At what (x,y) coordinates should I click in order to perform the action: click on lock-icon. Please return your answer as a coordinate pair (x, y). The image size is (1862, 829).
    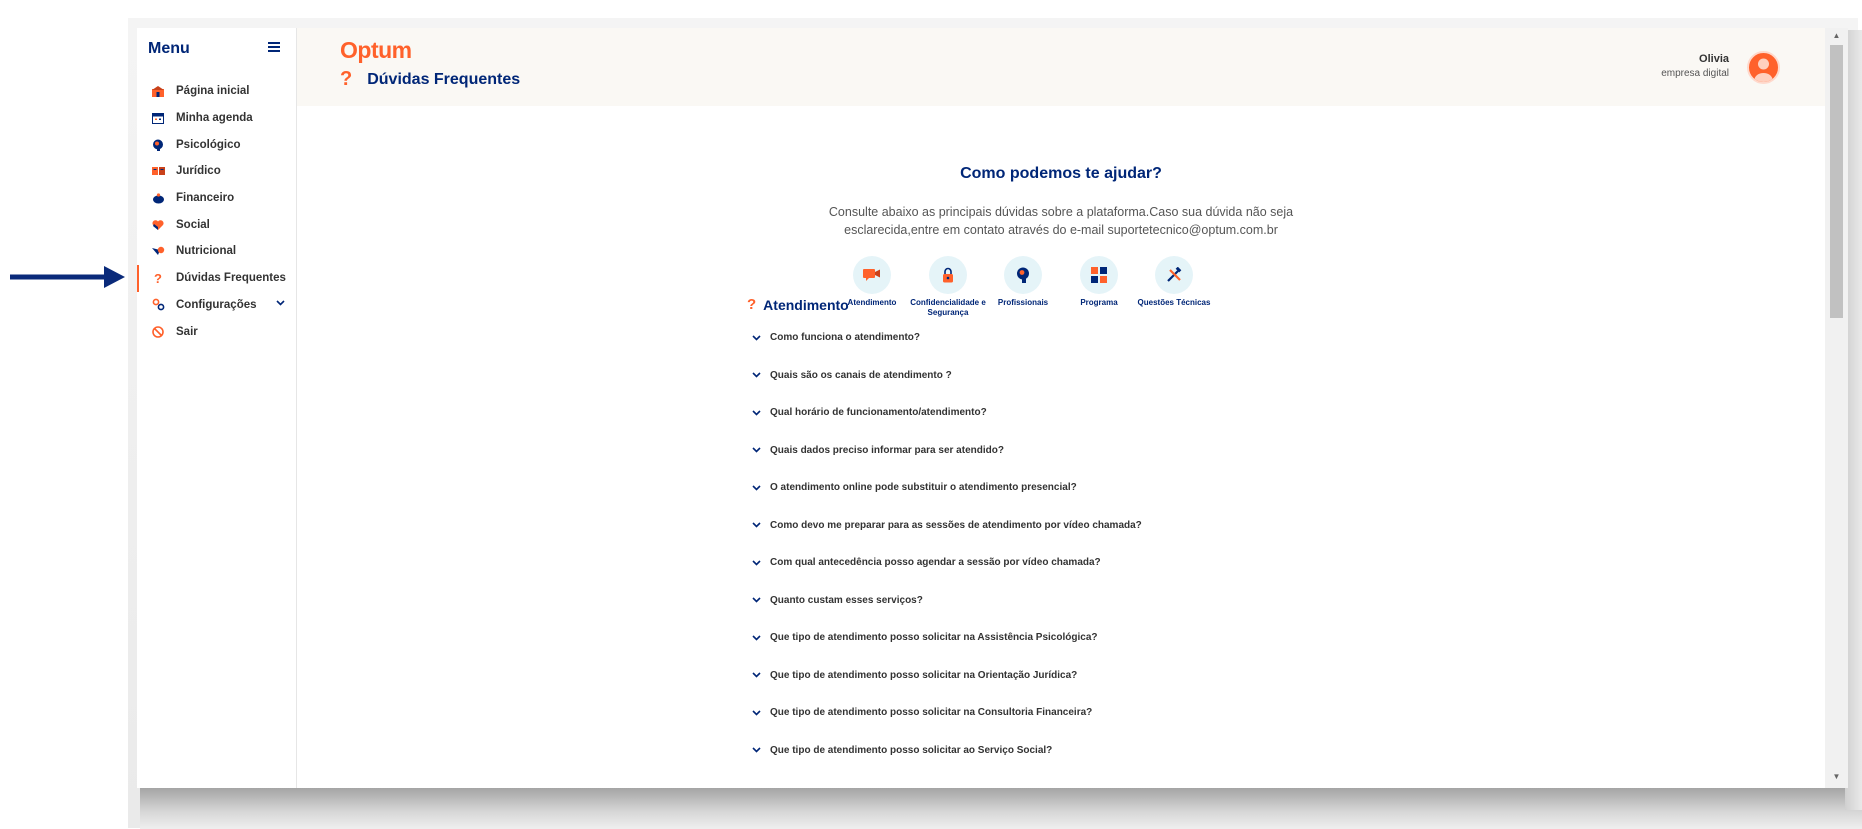
    Looking at the image, I should click on (948, 275).